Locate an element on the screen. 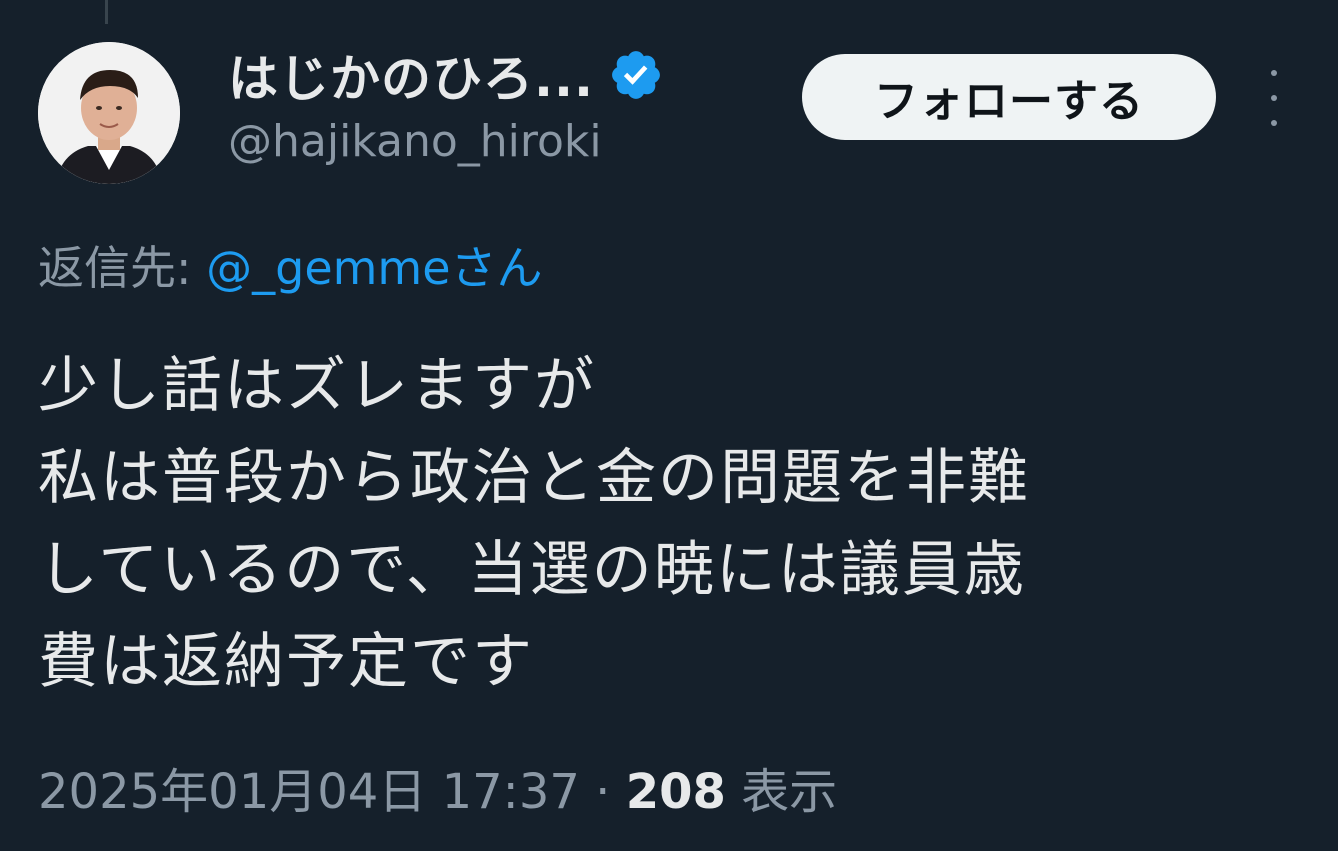 This screenshot has width=1338, height=851. avatar is located at coordinates (109, 113).